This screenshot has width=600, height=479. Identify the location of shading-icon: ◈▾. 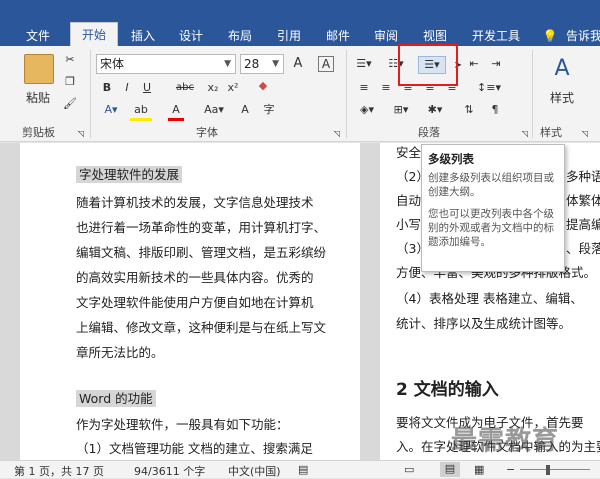
(367, 110).